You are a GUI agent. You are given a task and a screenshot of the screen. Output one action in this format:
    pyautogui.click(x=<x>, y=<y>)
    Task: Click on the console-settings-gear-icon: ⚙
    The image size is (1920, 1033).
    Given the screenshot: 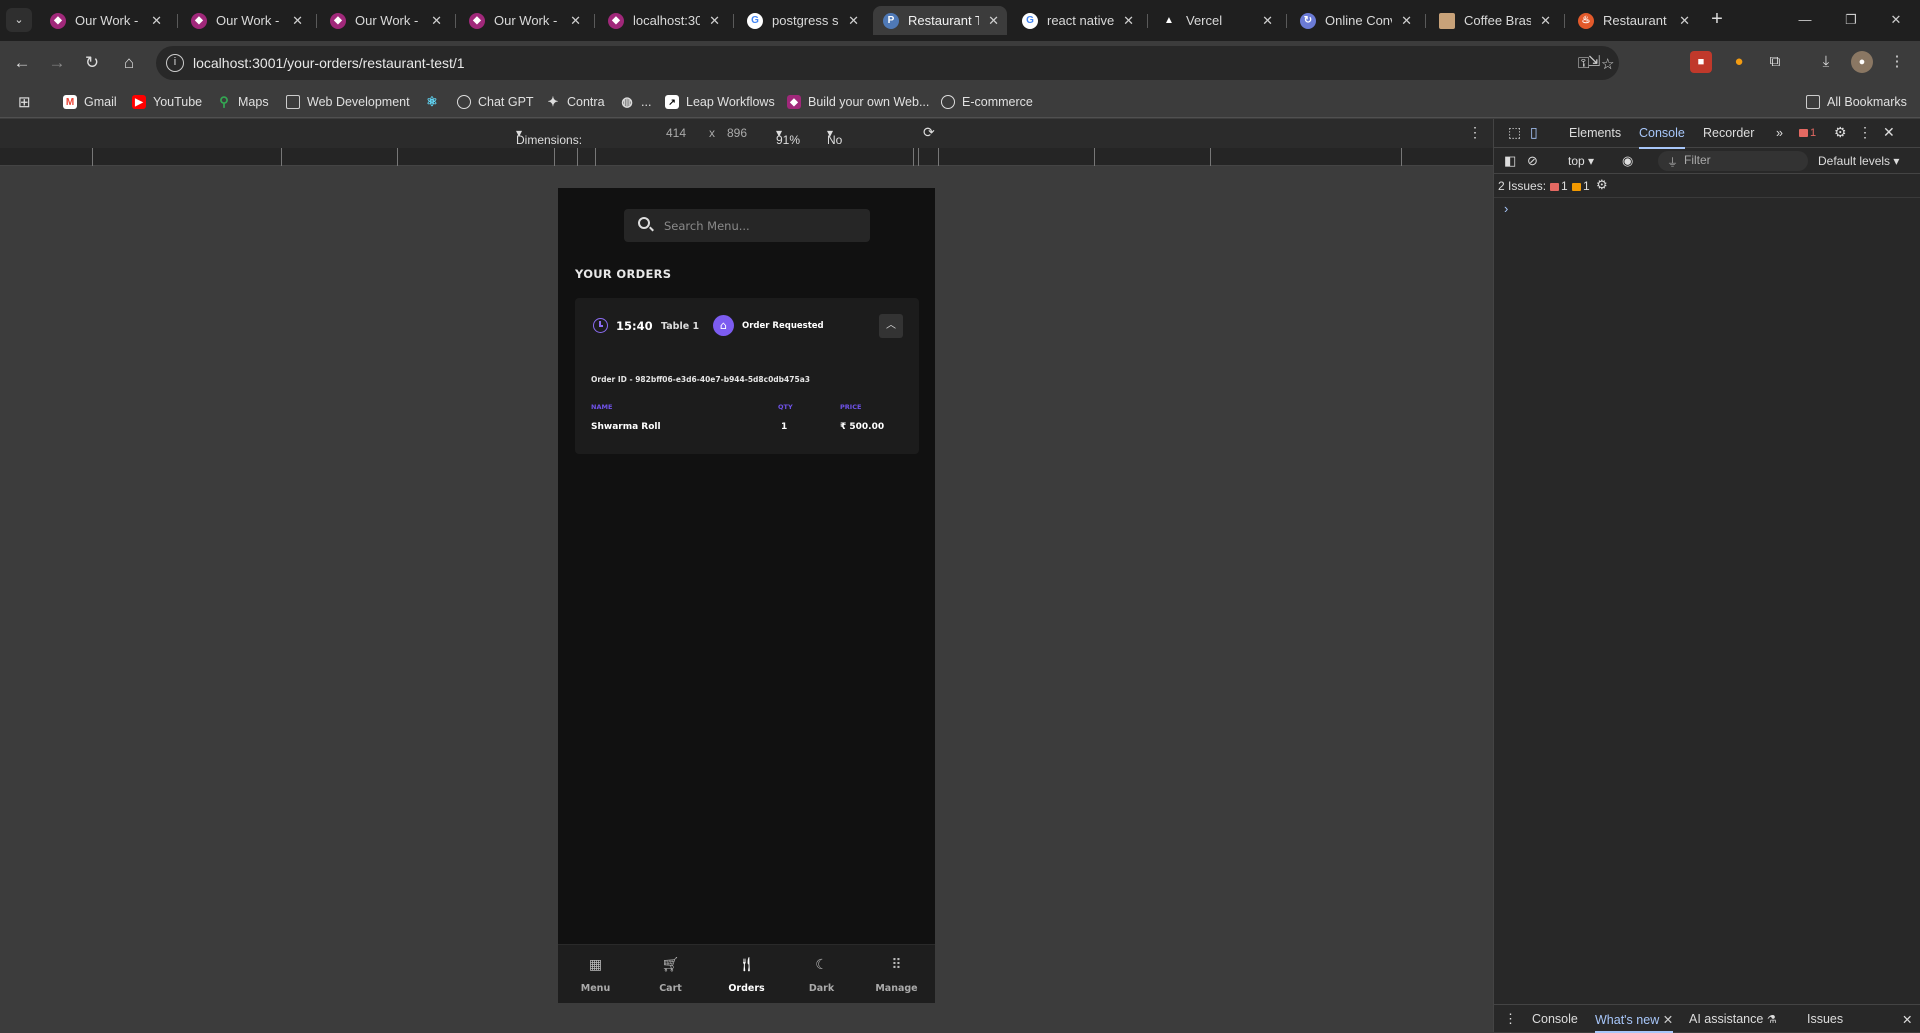 What is the action you would take?
    pyautogui.click(x=1602, y=185)
    